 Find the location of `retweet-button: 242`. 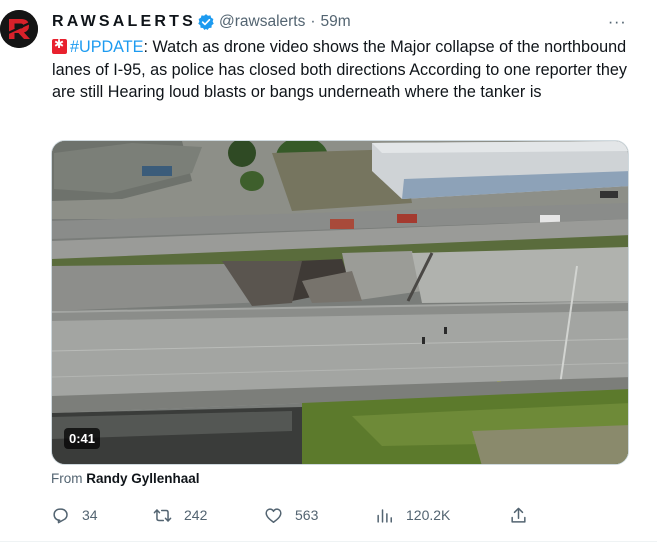

retweet-button: 242 is located at coordinates (180, 515).